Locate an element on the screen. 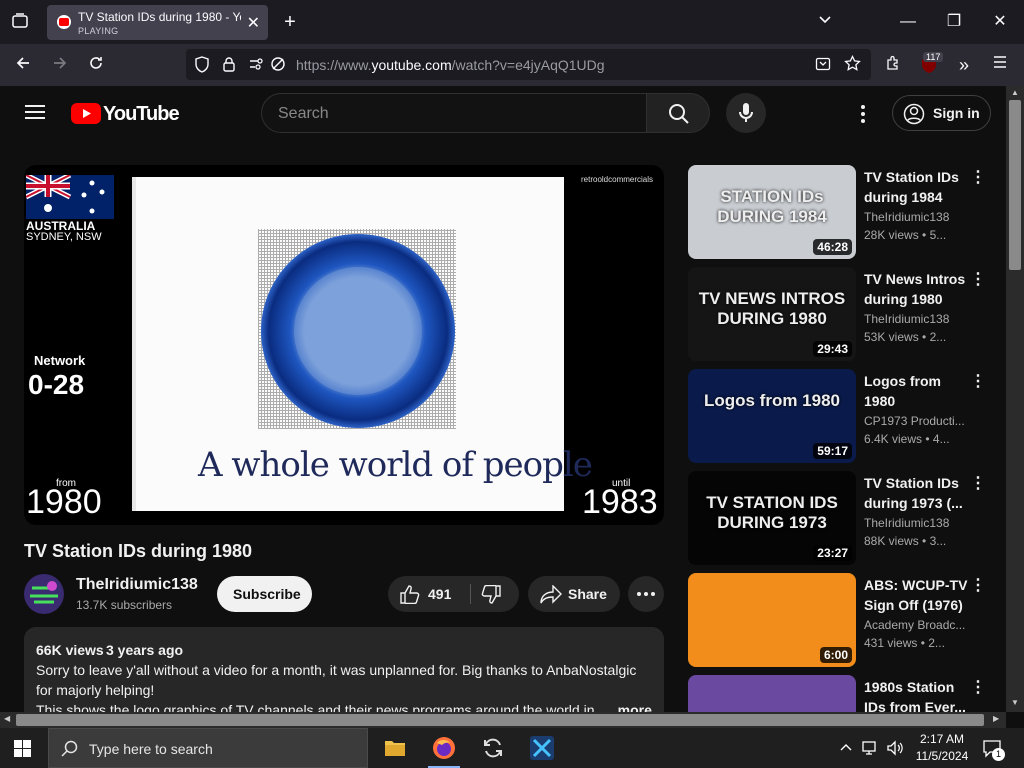  vertical-scroll-thumb is located at coordinates (1015, 185).